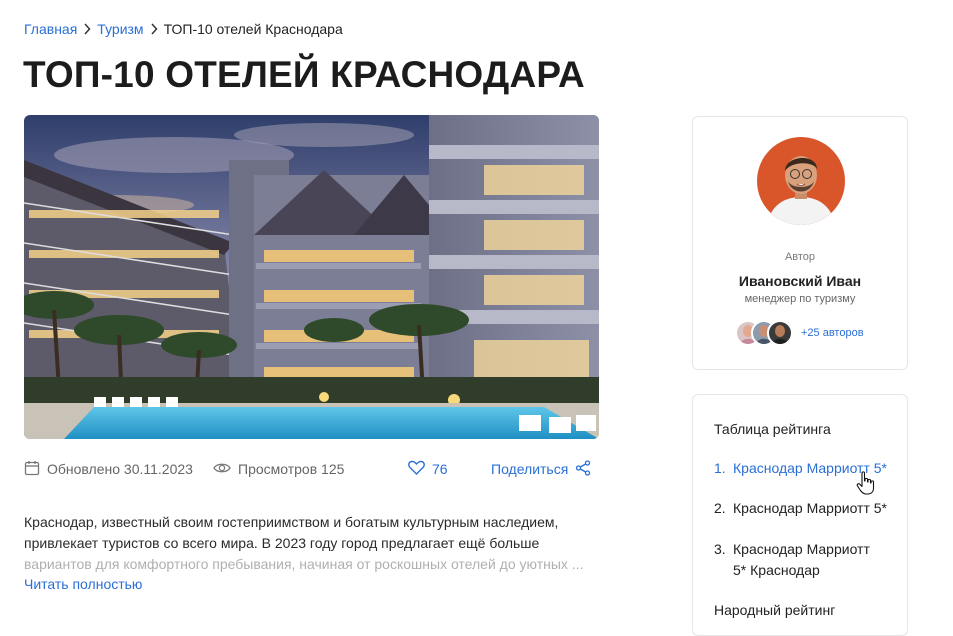 This screenshot has width=953, height=636. Describe the element at coordinates (583, 469) in the screenshot. I see `share-icon` at that location.